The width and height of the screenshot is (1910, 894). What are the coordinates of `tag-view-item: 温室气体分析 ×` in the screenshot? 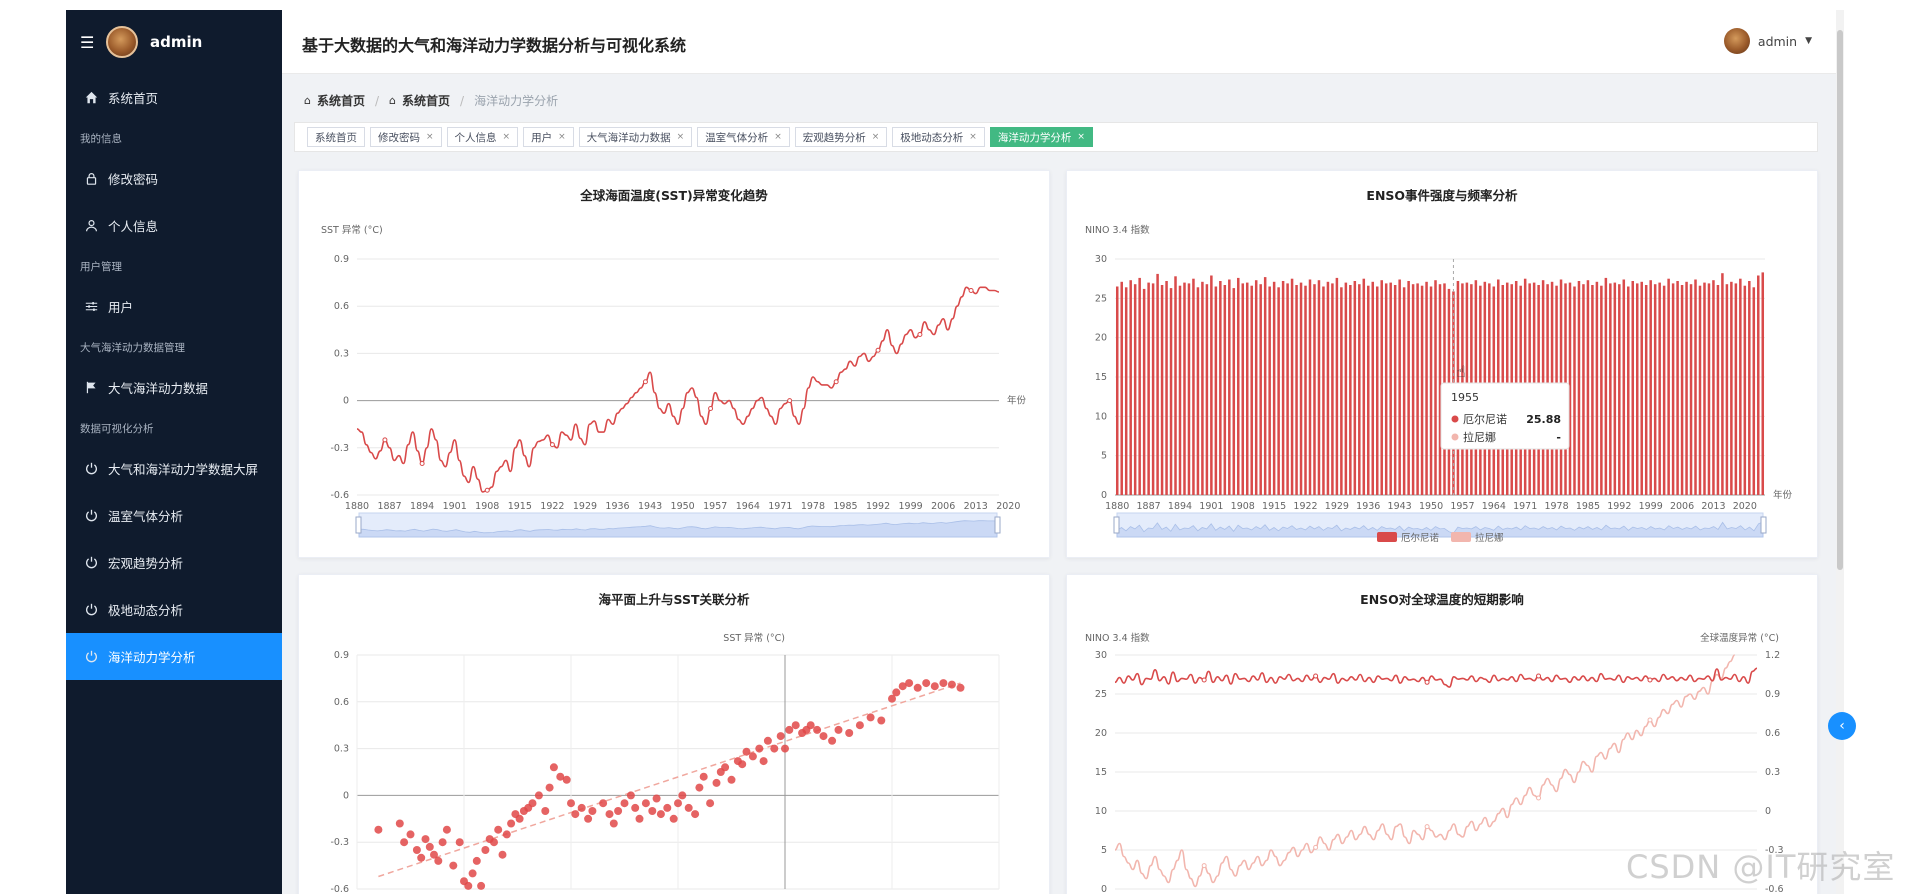 It's located at (743, 137).